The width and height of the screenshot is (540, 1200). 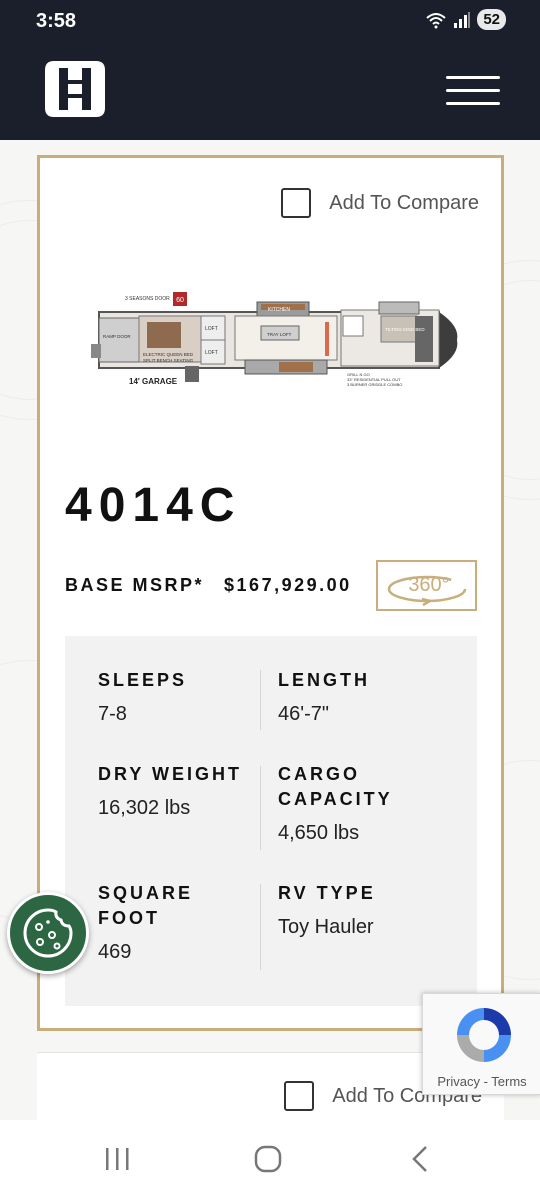 I want to click on spec-dry-weight: DRY WEIGHT 16,302 lbs, so click(x=178, y=791).